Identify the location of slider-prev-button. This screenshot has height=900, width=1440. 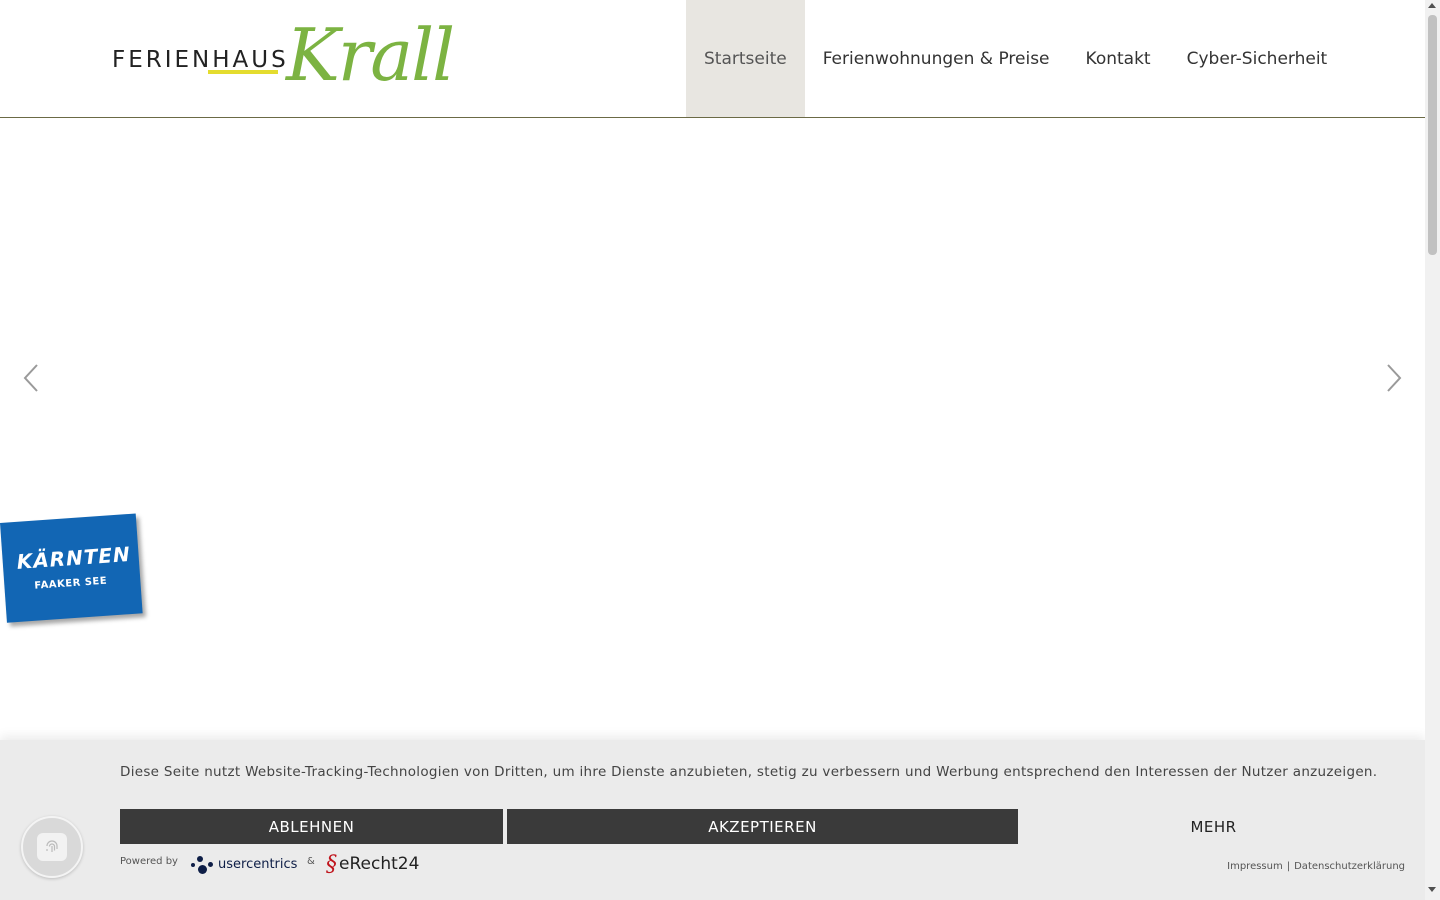
(31, 378).